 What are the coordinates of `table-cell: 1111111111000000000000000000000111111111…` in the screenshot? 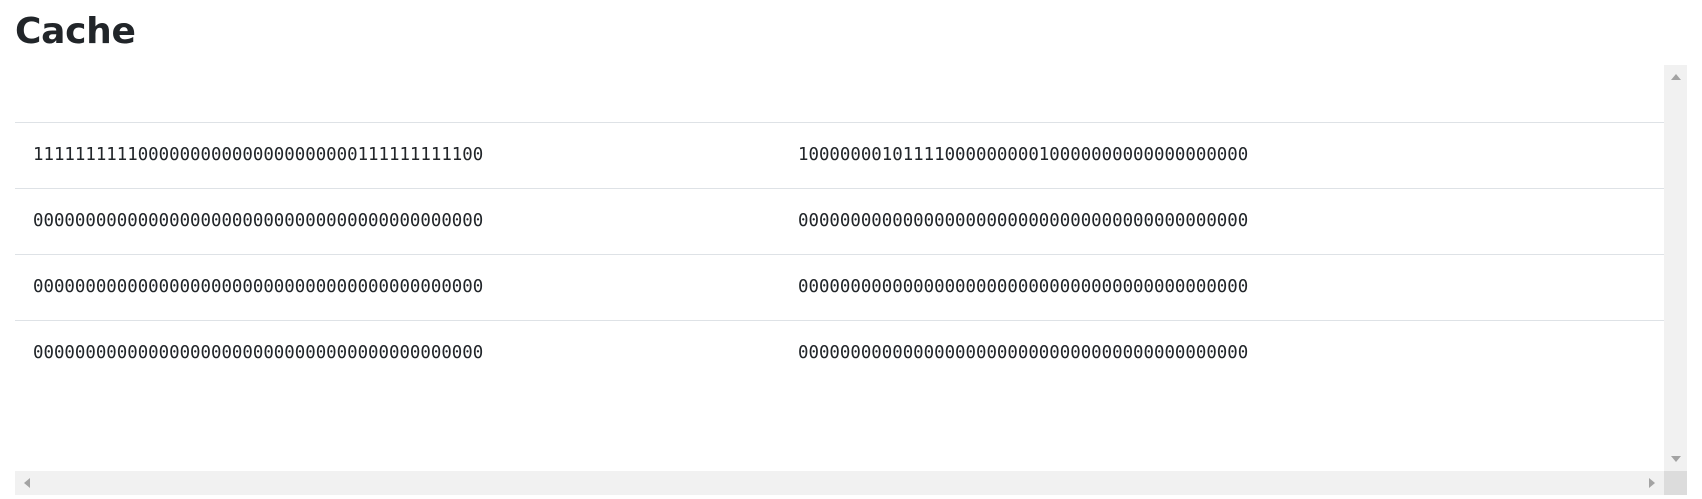 It's located at (258, 155).